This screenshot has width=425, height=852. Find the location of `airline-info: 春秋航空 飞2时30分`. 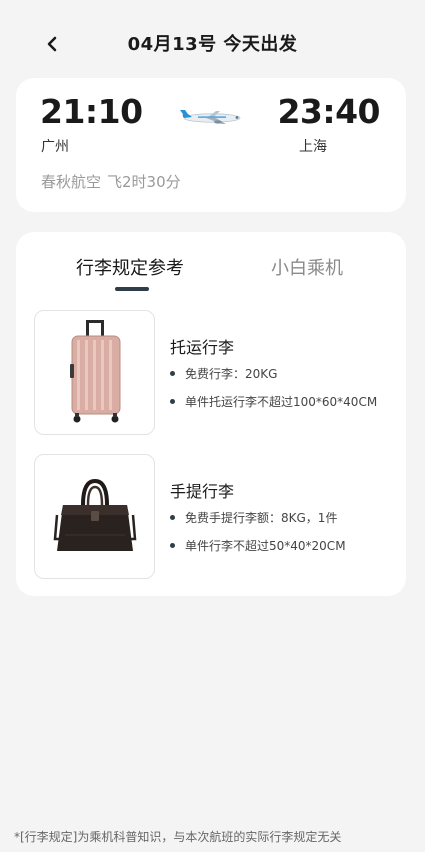

airline-info: 春秋航空 飞2时30分 is located at coordinates (111, 181).